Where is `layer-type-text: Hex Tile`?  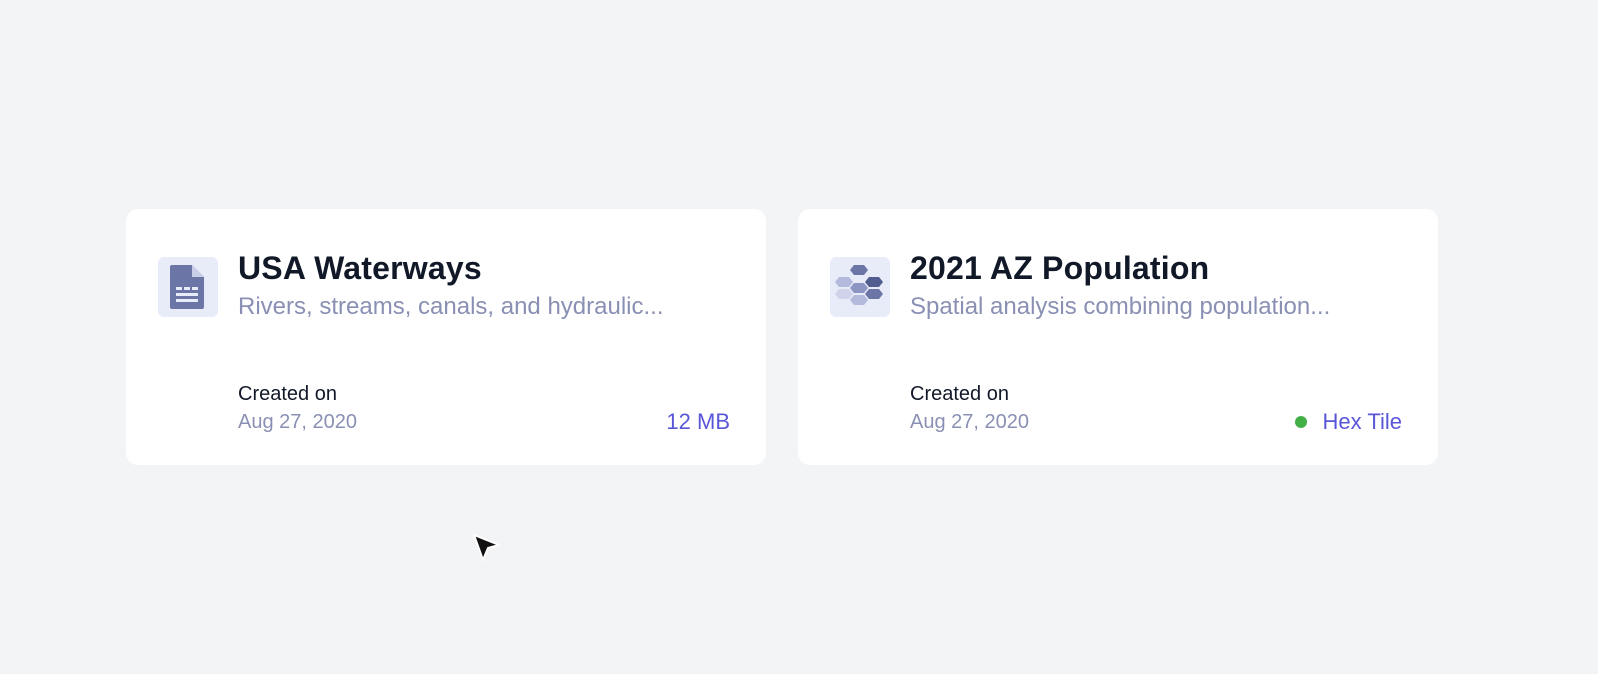 layer-type-text: Hex Tile is located at coordinates (1362, 421).